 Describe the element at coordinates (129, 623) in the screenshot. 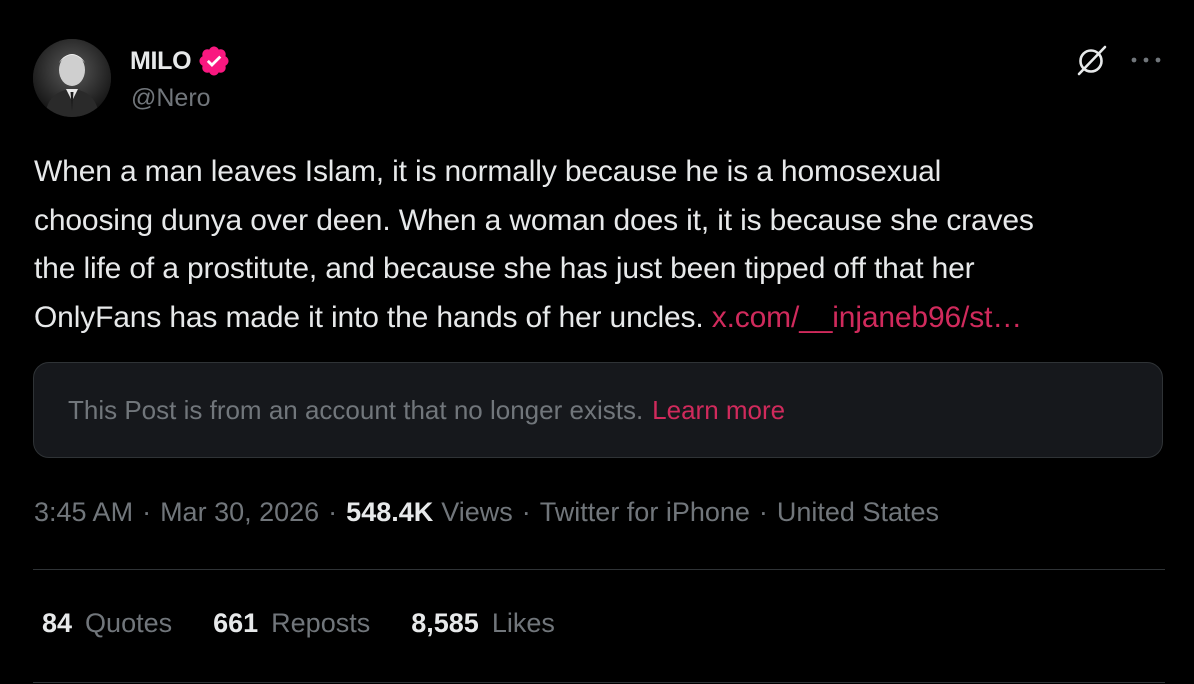

I see `quotes-label: Quotes` at that location.